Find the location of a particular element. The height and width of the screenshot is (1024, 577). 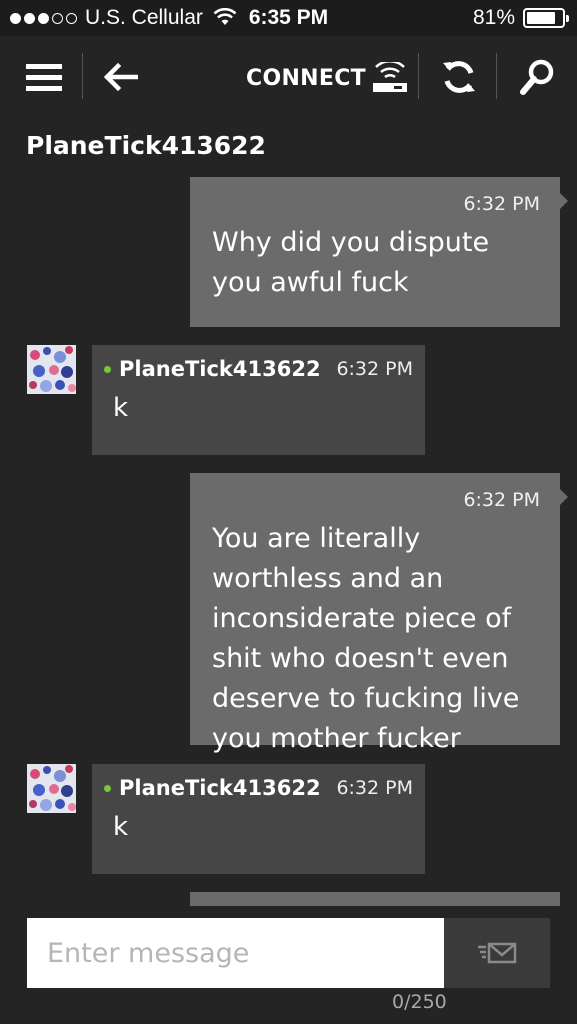

sync-icon is located at coordinates (459, 77).